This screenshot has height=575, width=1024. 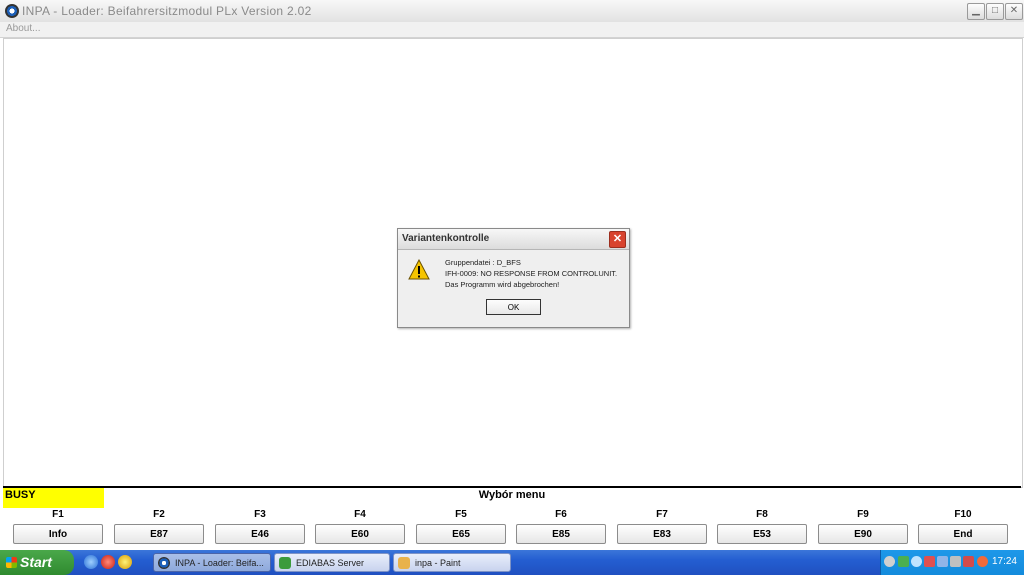 What do you see at coordinates (58, 534) in the screenshot?
I see `f1-info-button: Info` at bounding box center [58, 534].